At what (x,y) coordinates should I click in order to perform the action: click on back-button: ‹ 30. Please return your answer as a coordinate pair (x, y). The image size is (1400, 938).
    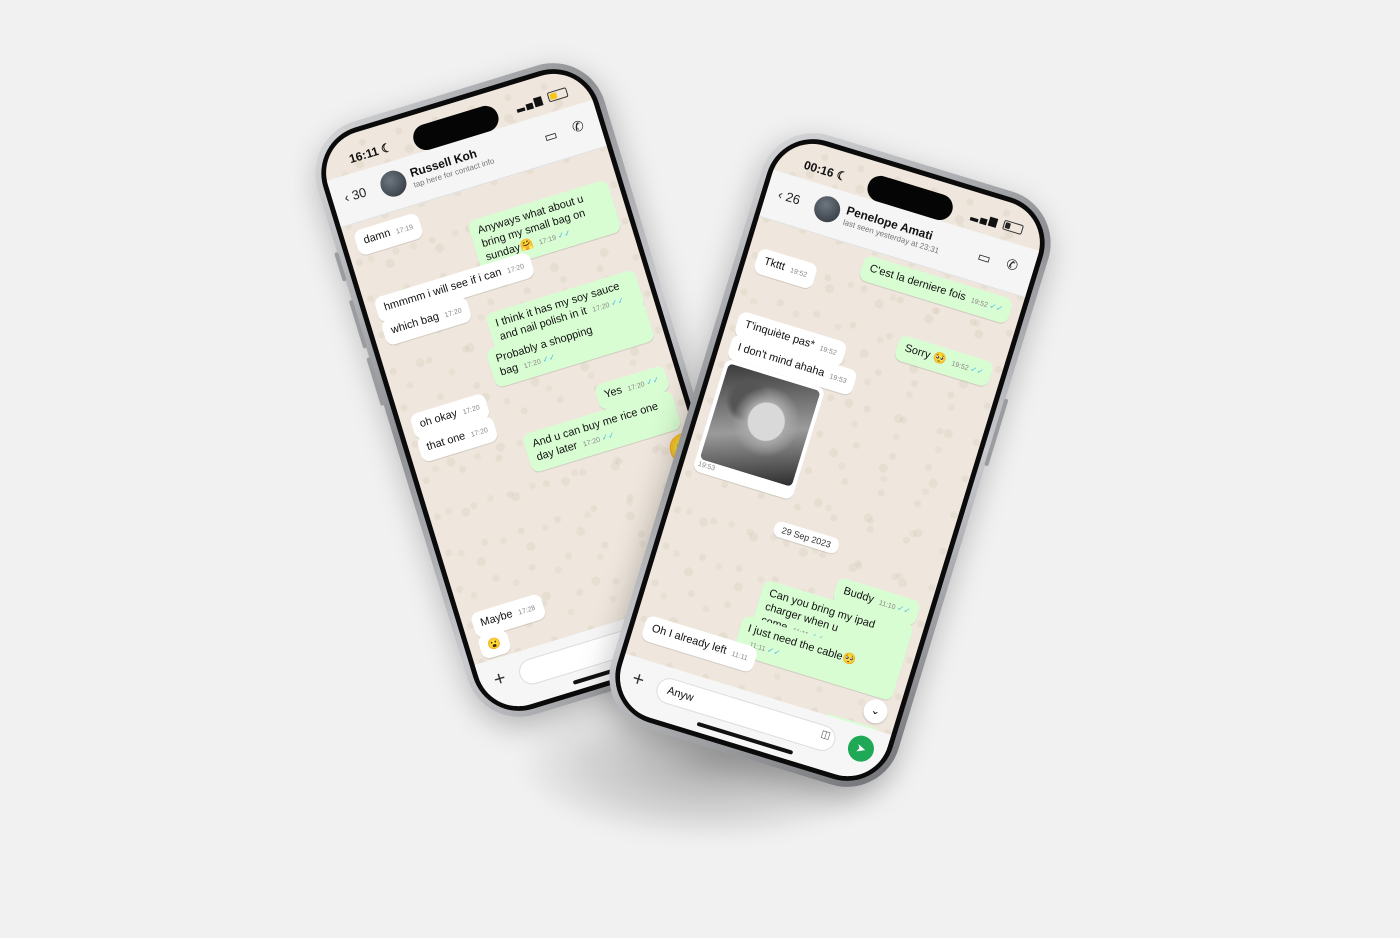
    Looking at the image, I should click on (355, 194).